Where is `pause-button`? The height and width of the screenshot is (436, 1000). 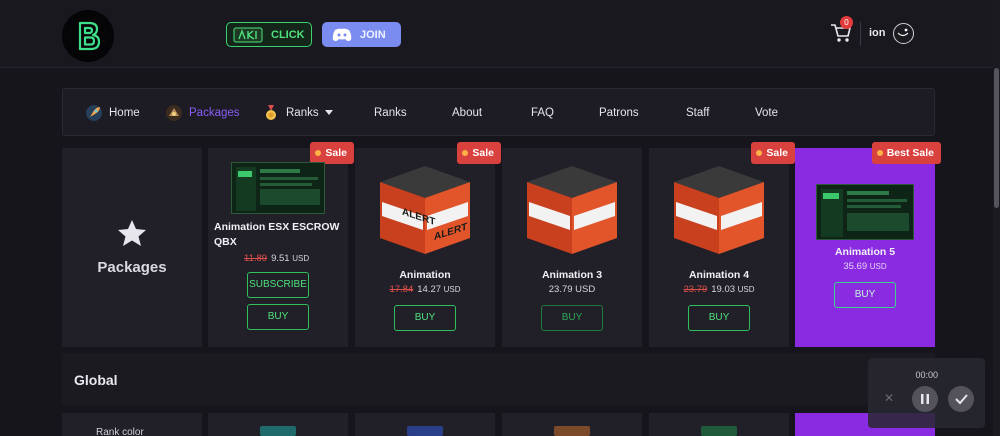
pause-button is located at coordinates (925, 399).